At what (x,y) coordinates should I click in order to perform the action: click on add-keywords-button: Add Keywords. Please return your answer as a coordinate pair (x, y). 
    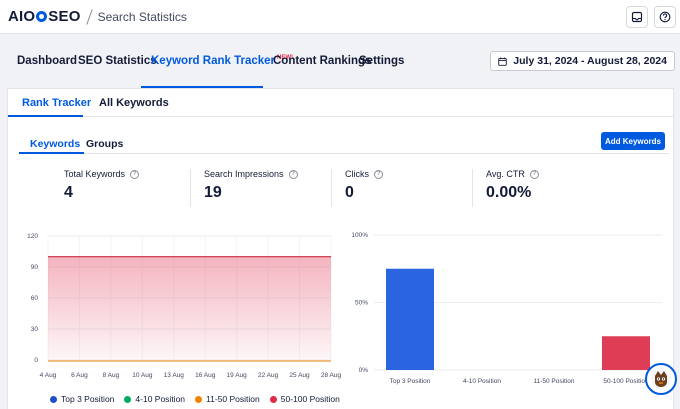
    Looking at the image, I should click on (633, 141).